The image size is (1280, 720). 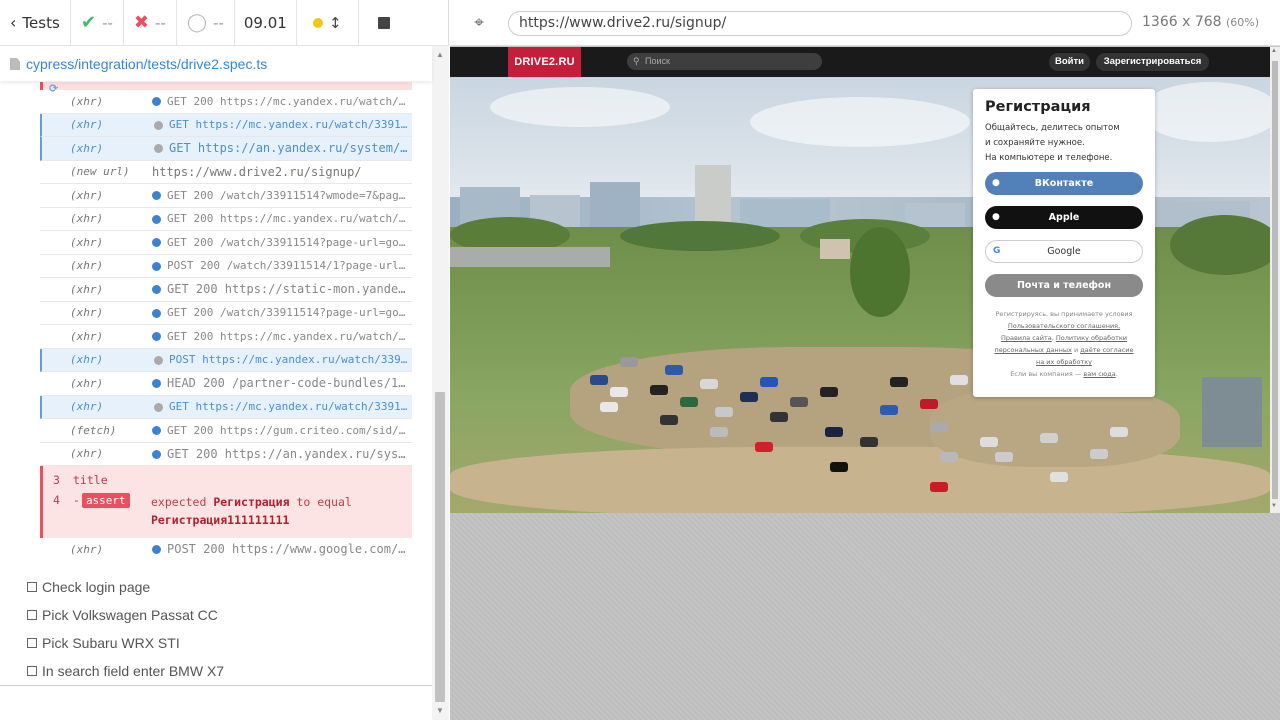 I want to click on check-icon: ✔, so click(x=89, y=22).